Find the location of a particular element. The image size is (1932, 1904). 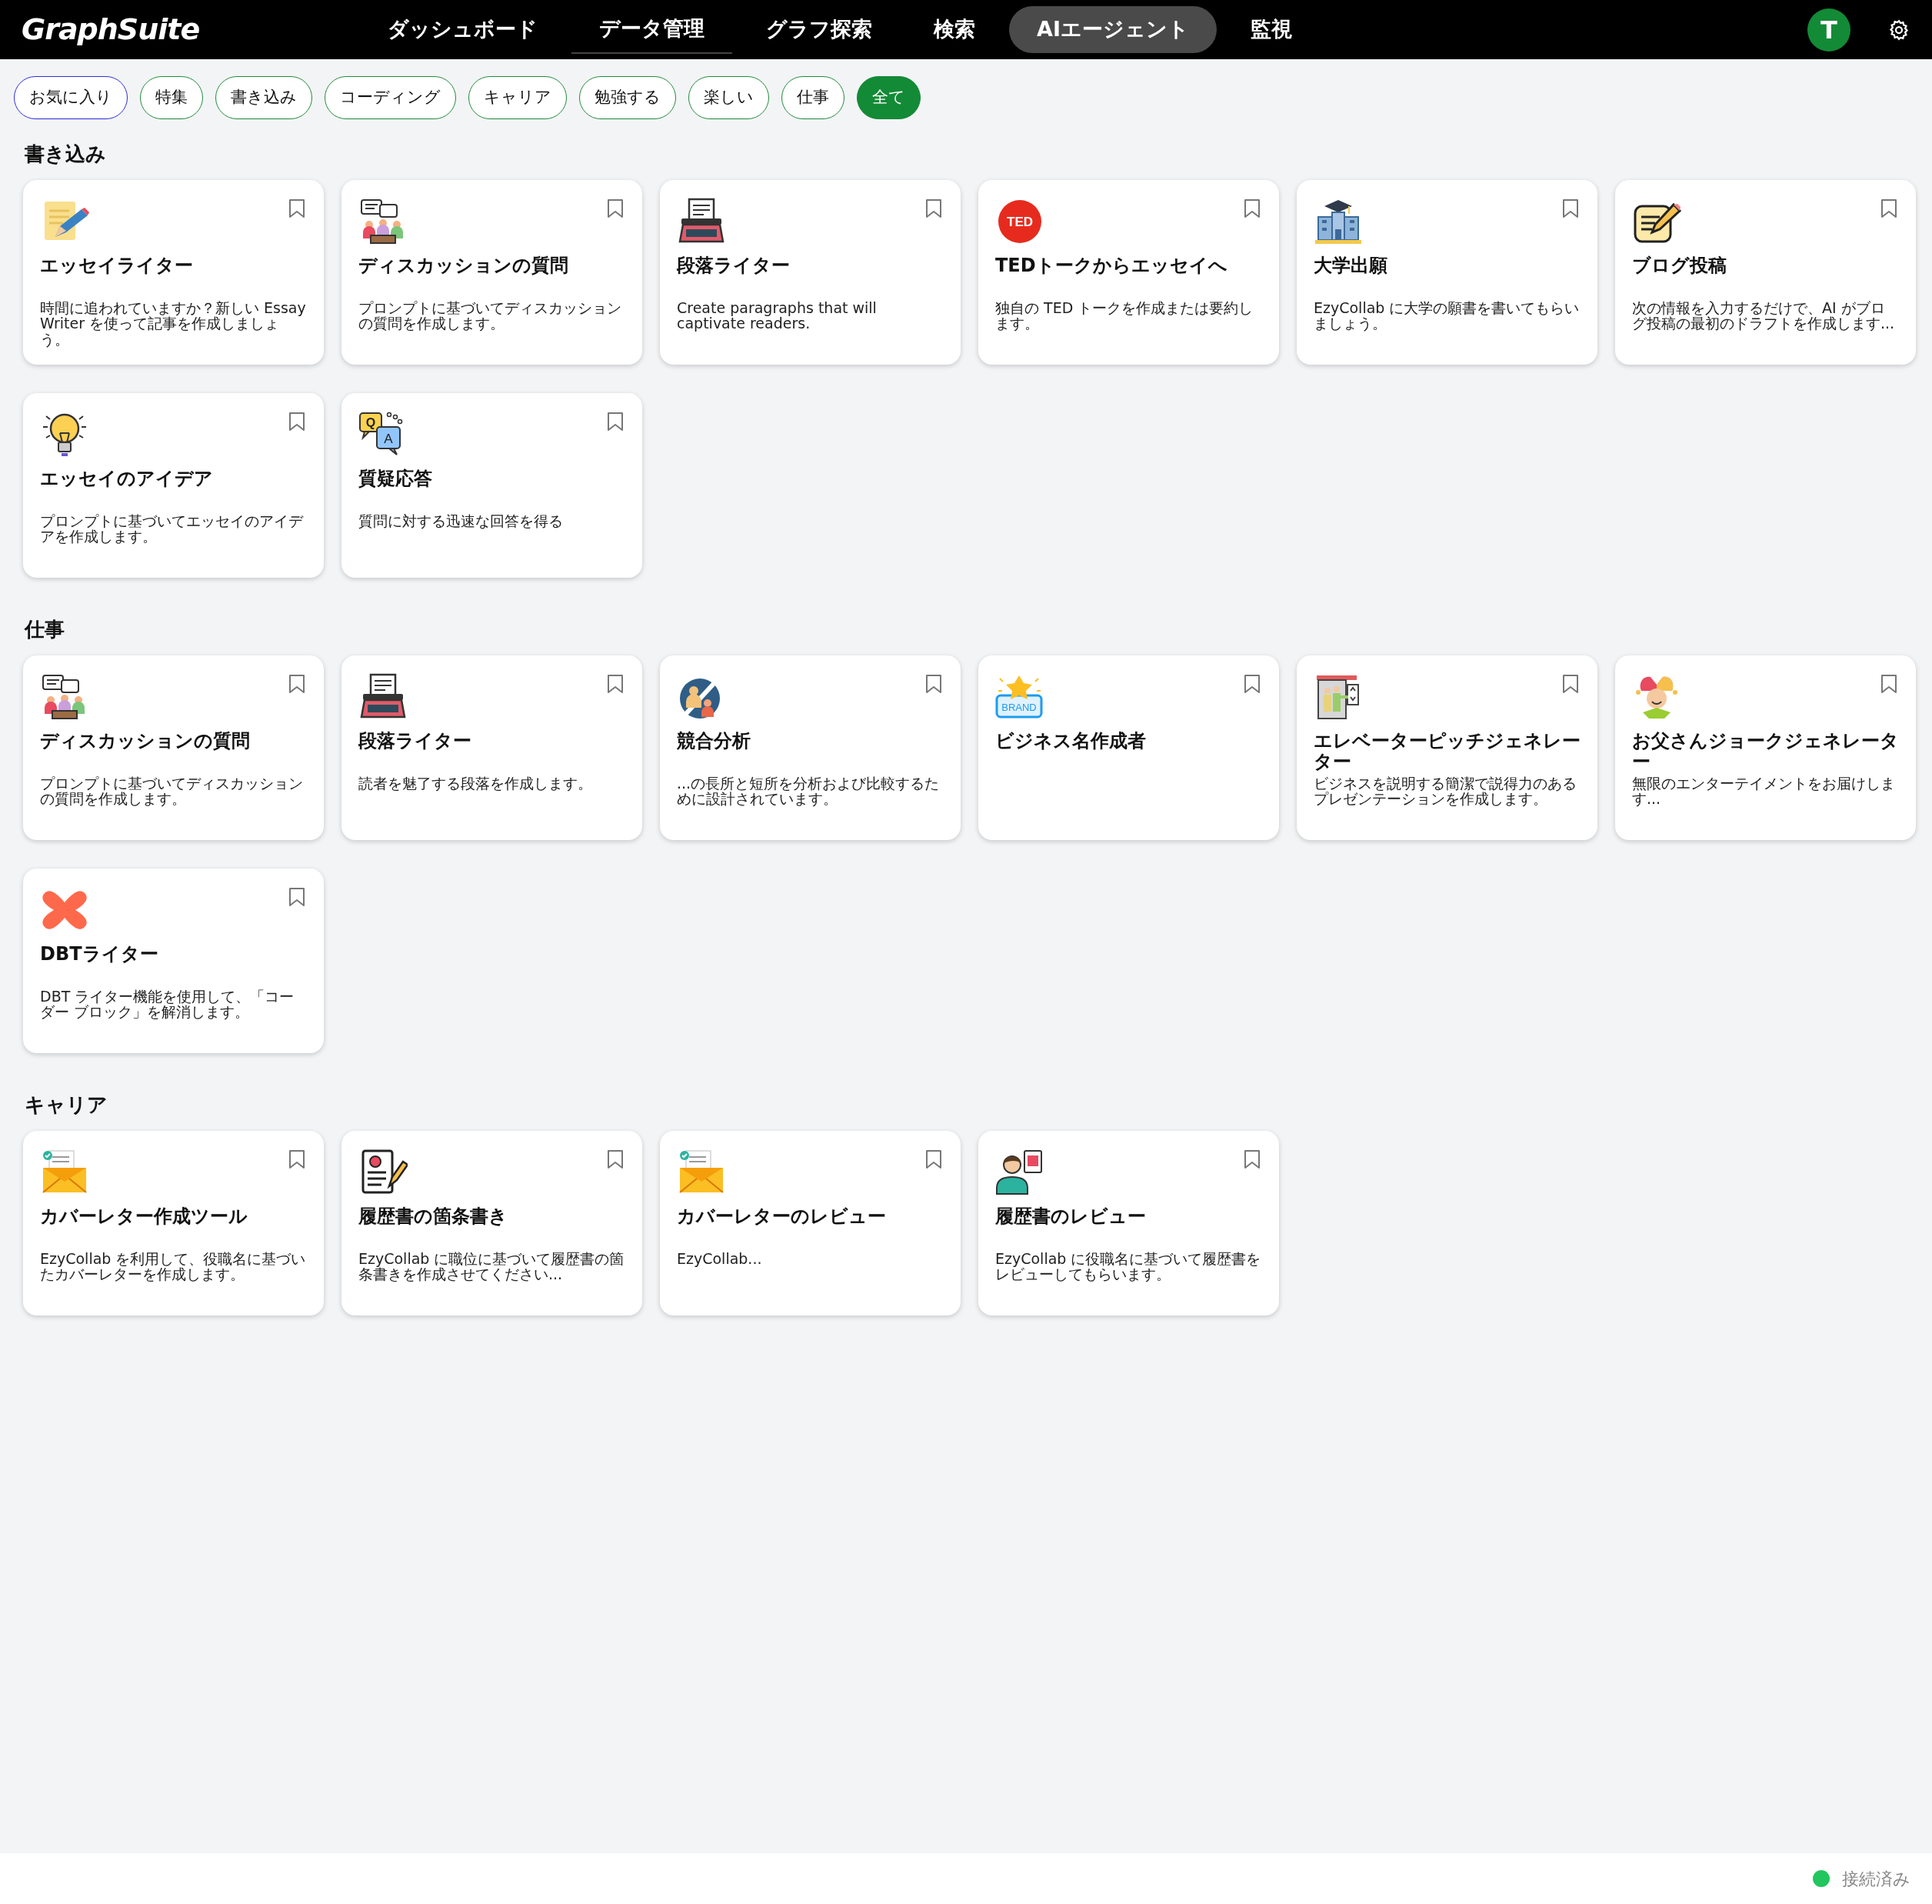

card-title: 競合分析 is located at coordinates (714, 741).